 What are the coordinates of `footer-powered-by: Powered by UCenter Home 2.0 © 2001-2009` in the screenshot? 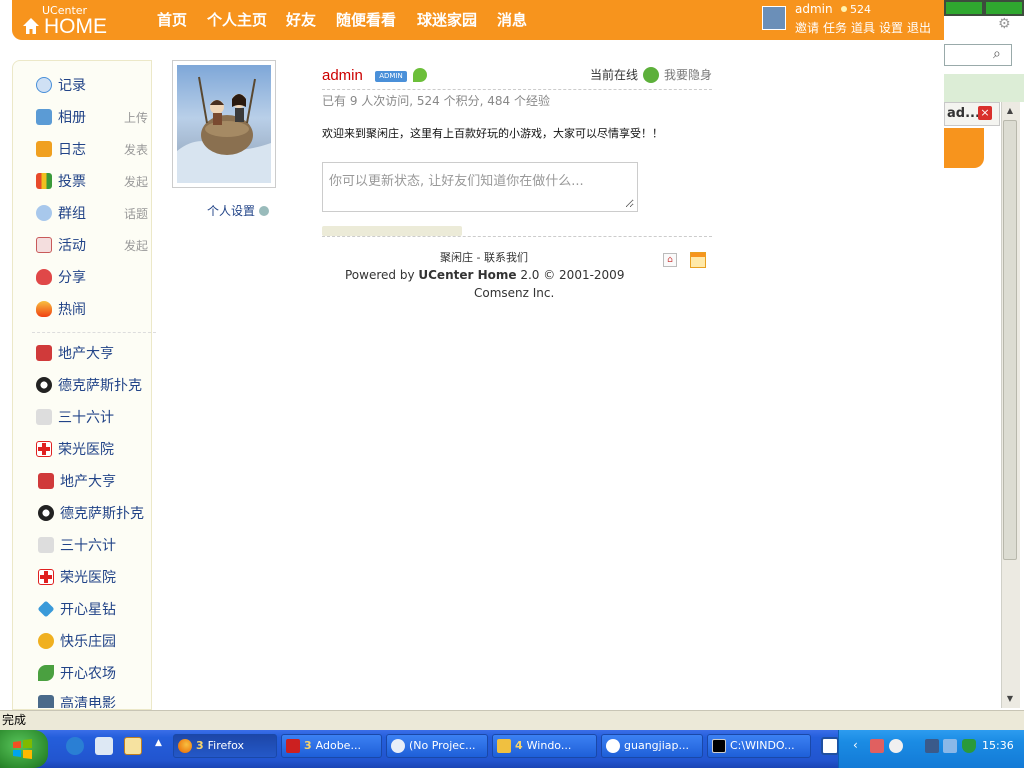 It's located at (485, 275).